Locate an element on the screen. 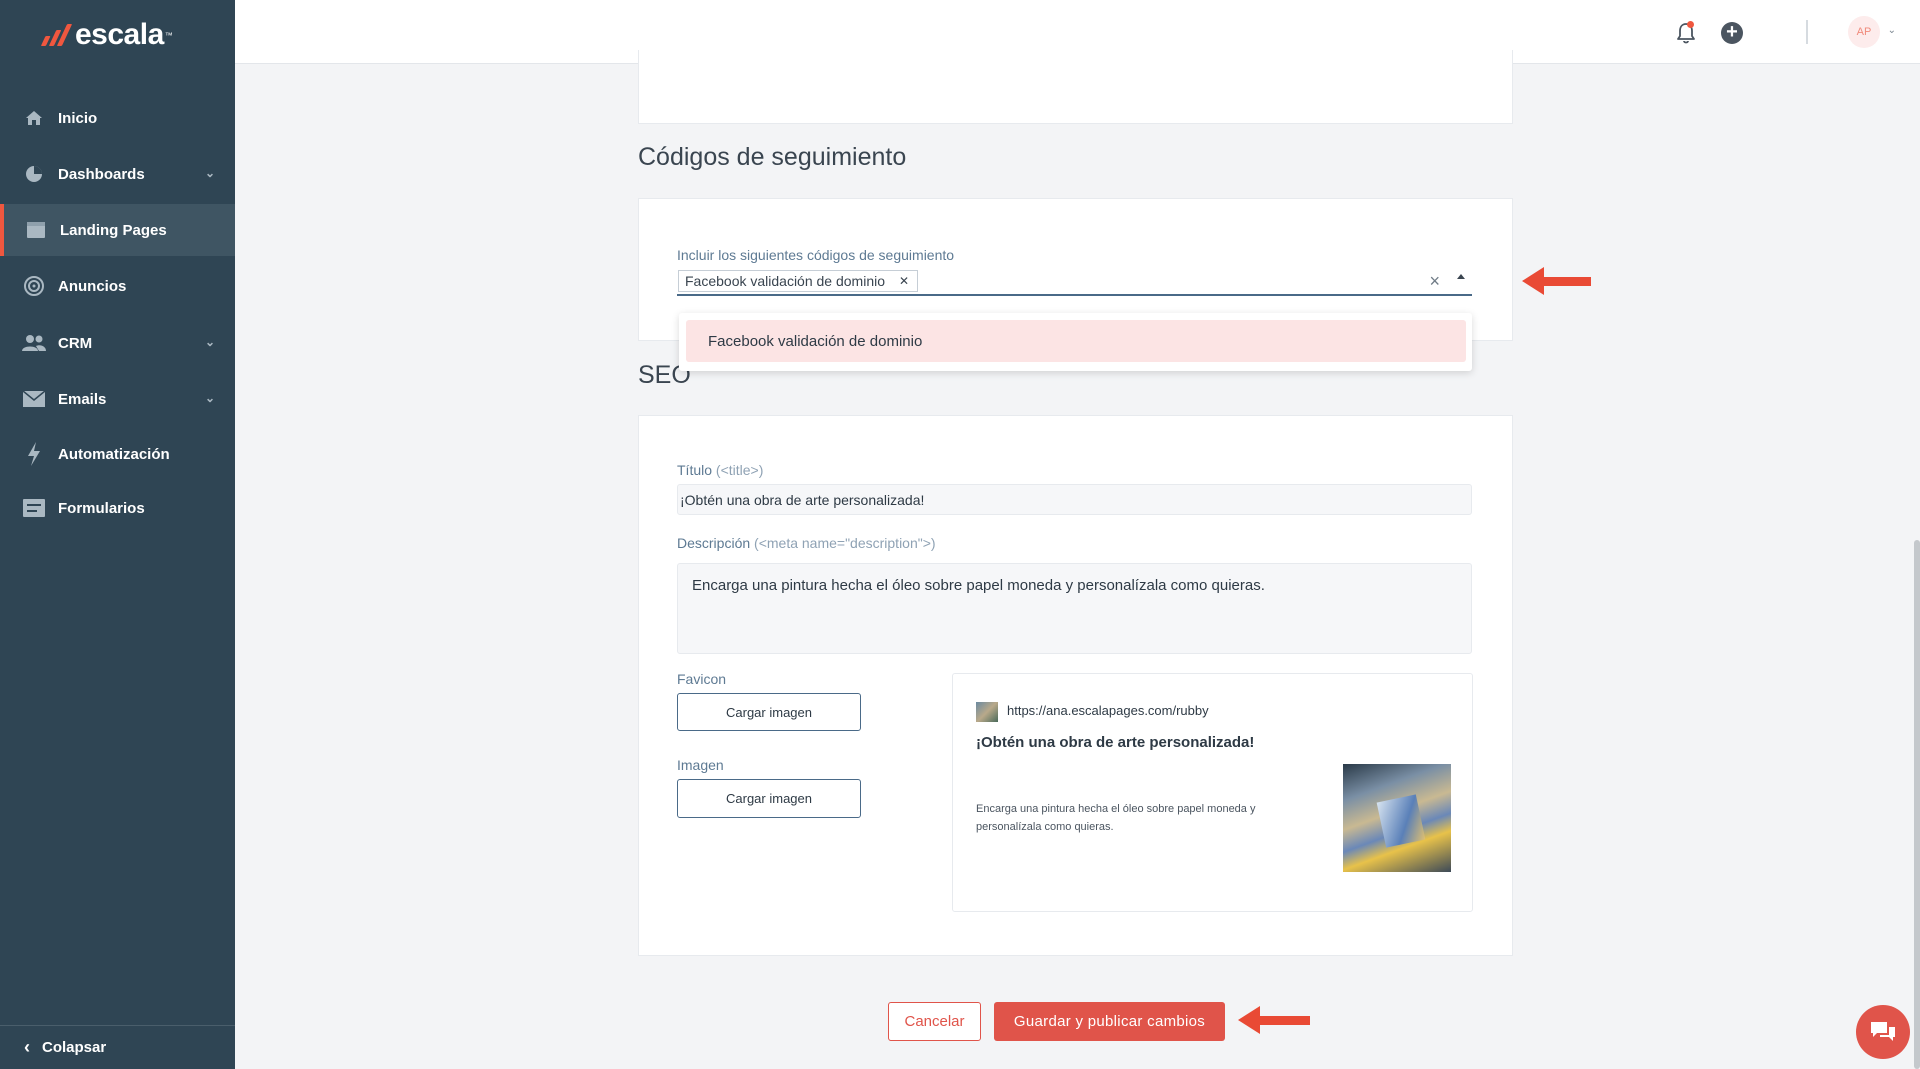  description-label-text: Descripción is located at coordinates (714, 543).